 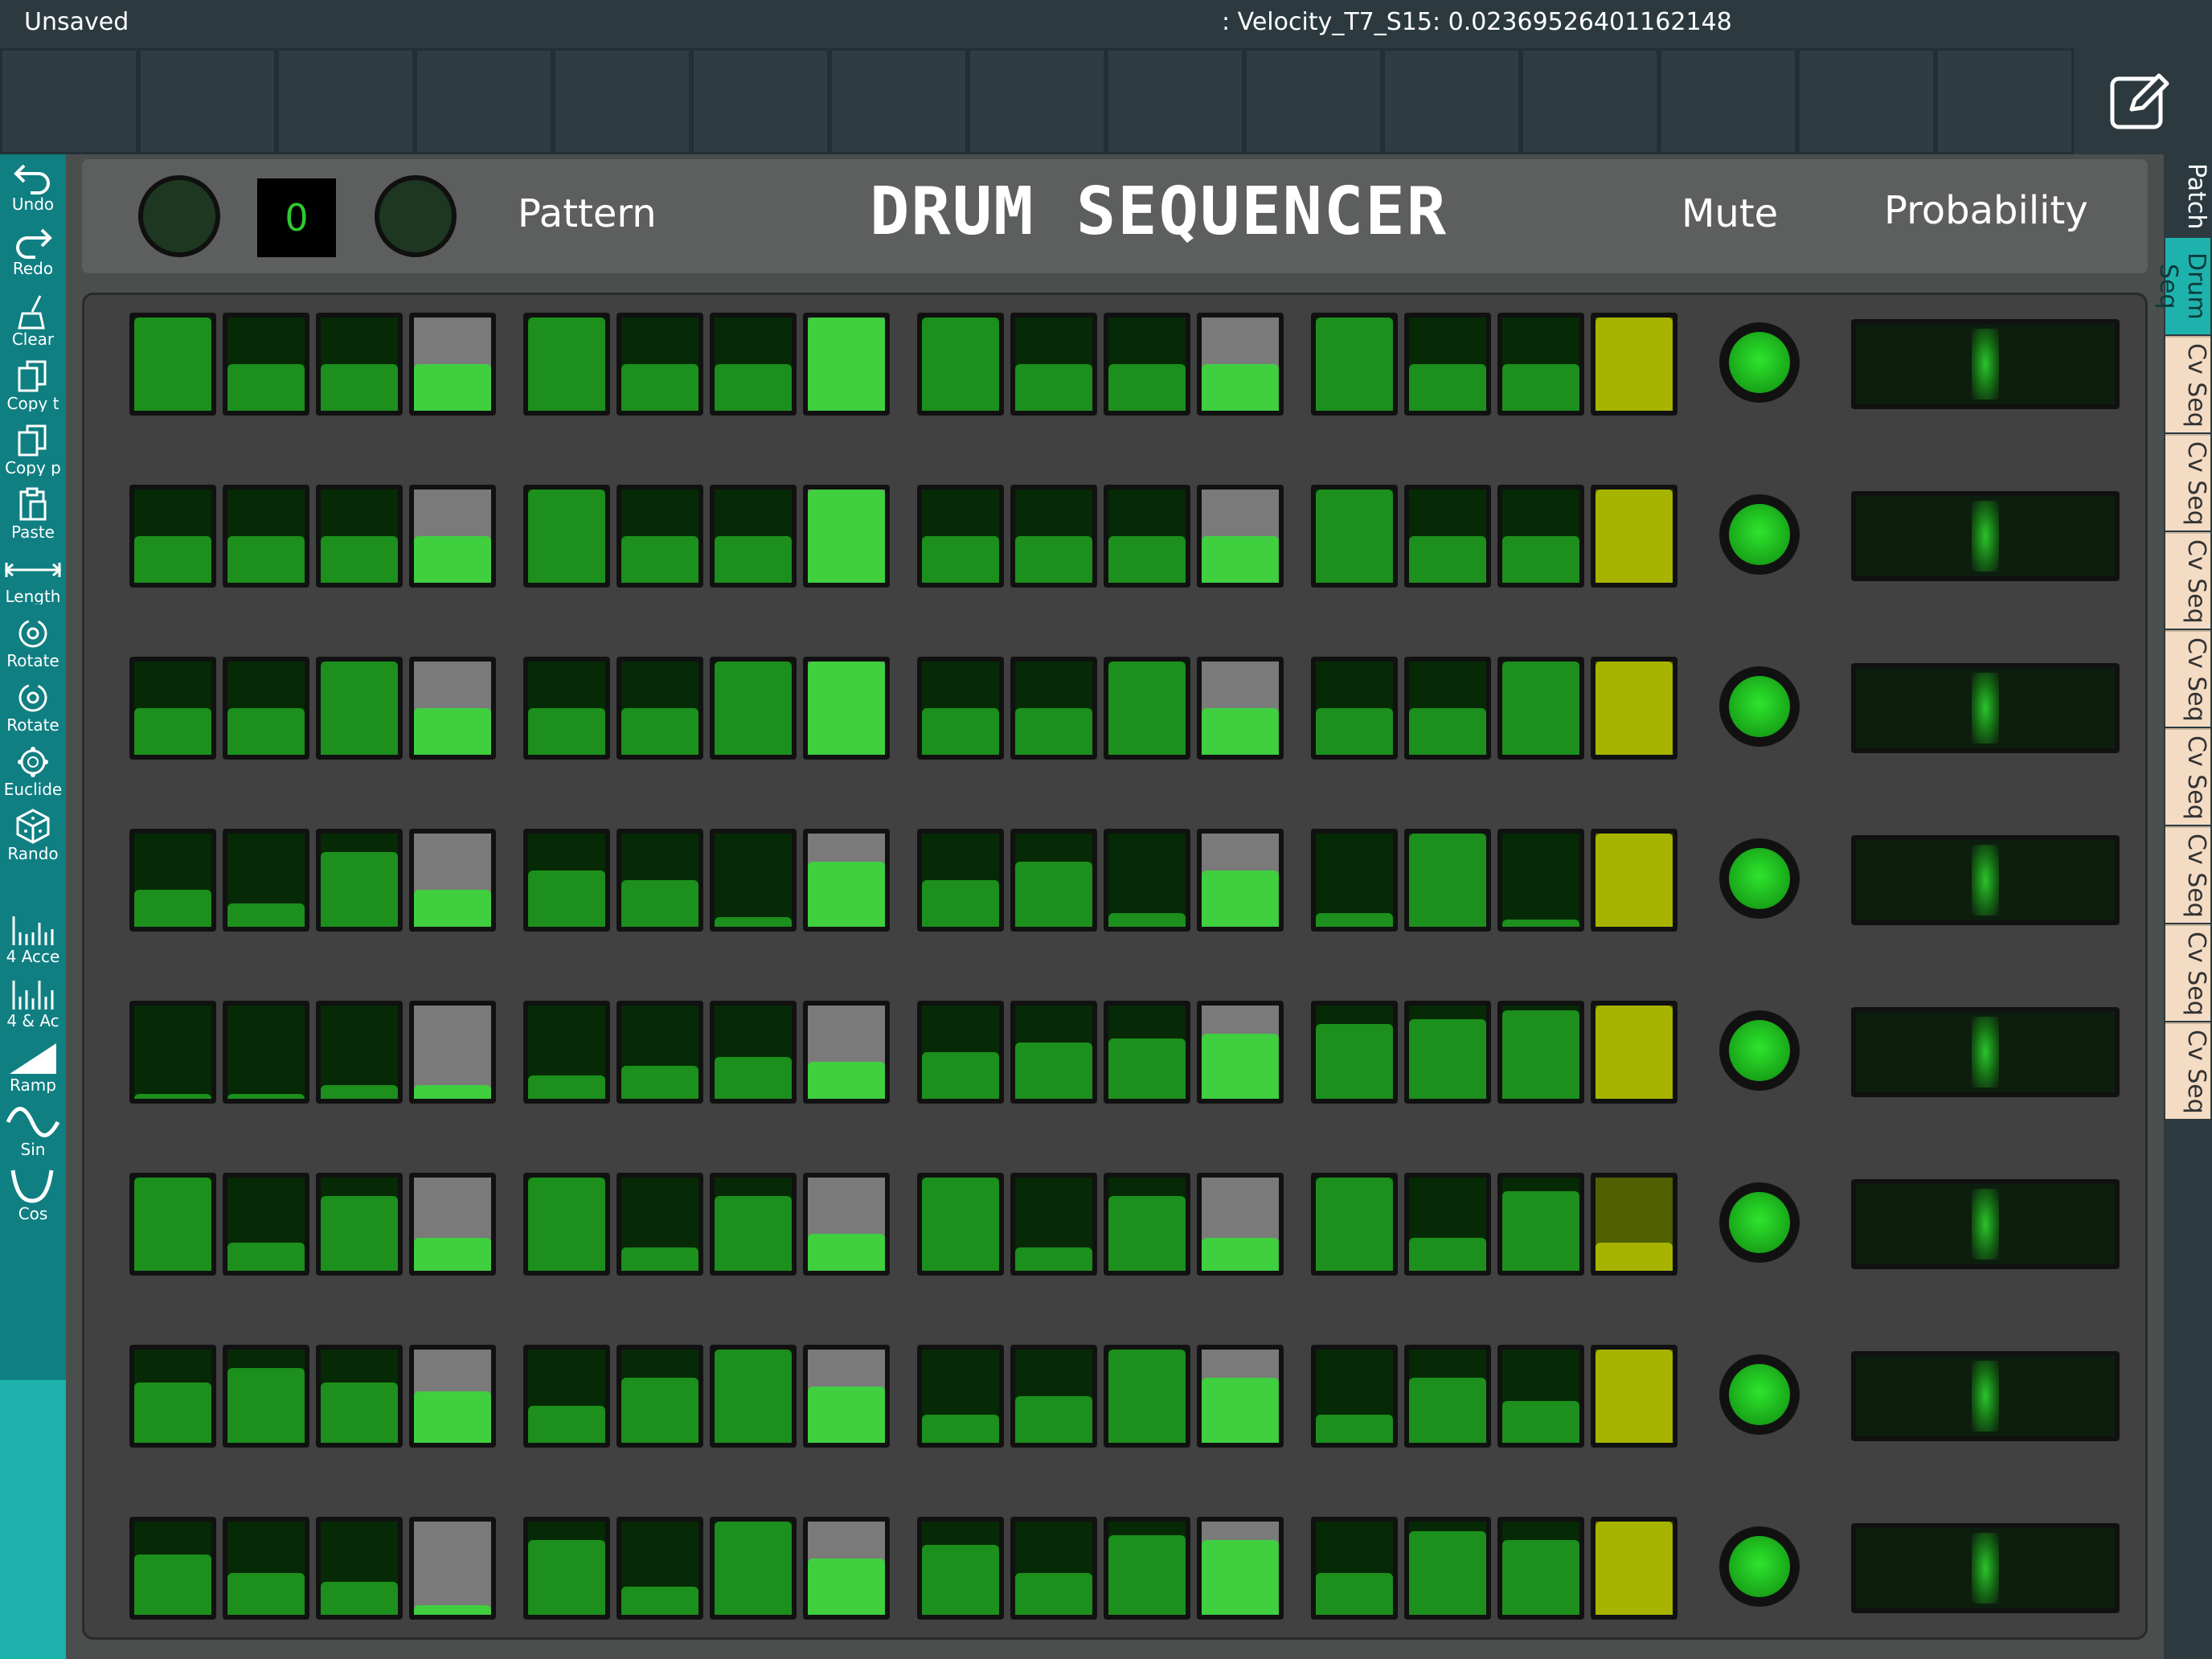 What do you see at coordinates (33, 1072) in the screenshot?
I see `ramp-button: Ramp` at bounding box center [33, 1072].